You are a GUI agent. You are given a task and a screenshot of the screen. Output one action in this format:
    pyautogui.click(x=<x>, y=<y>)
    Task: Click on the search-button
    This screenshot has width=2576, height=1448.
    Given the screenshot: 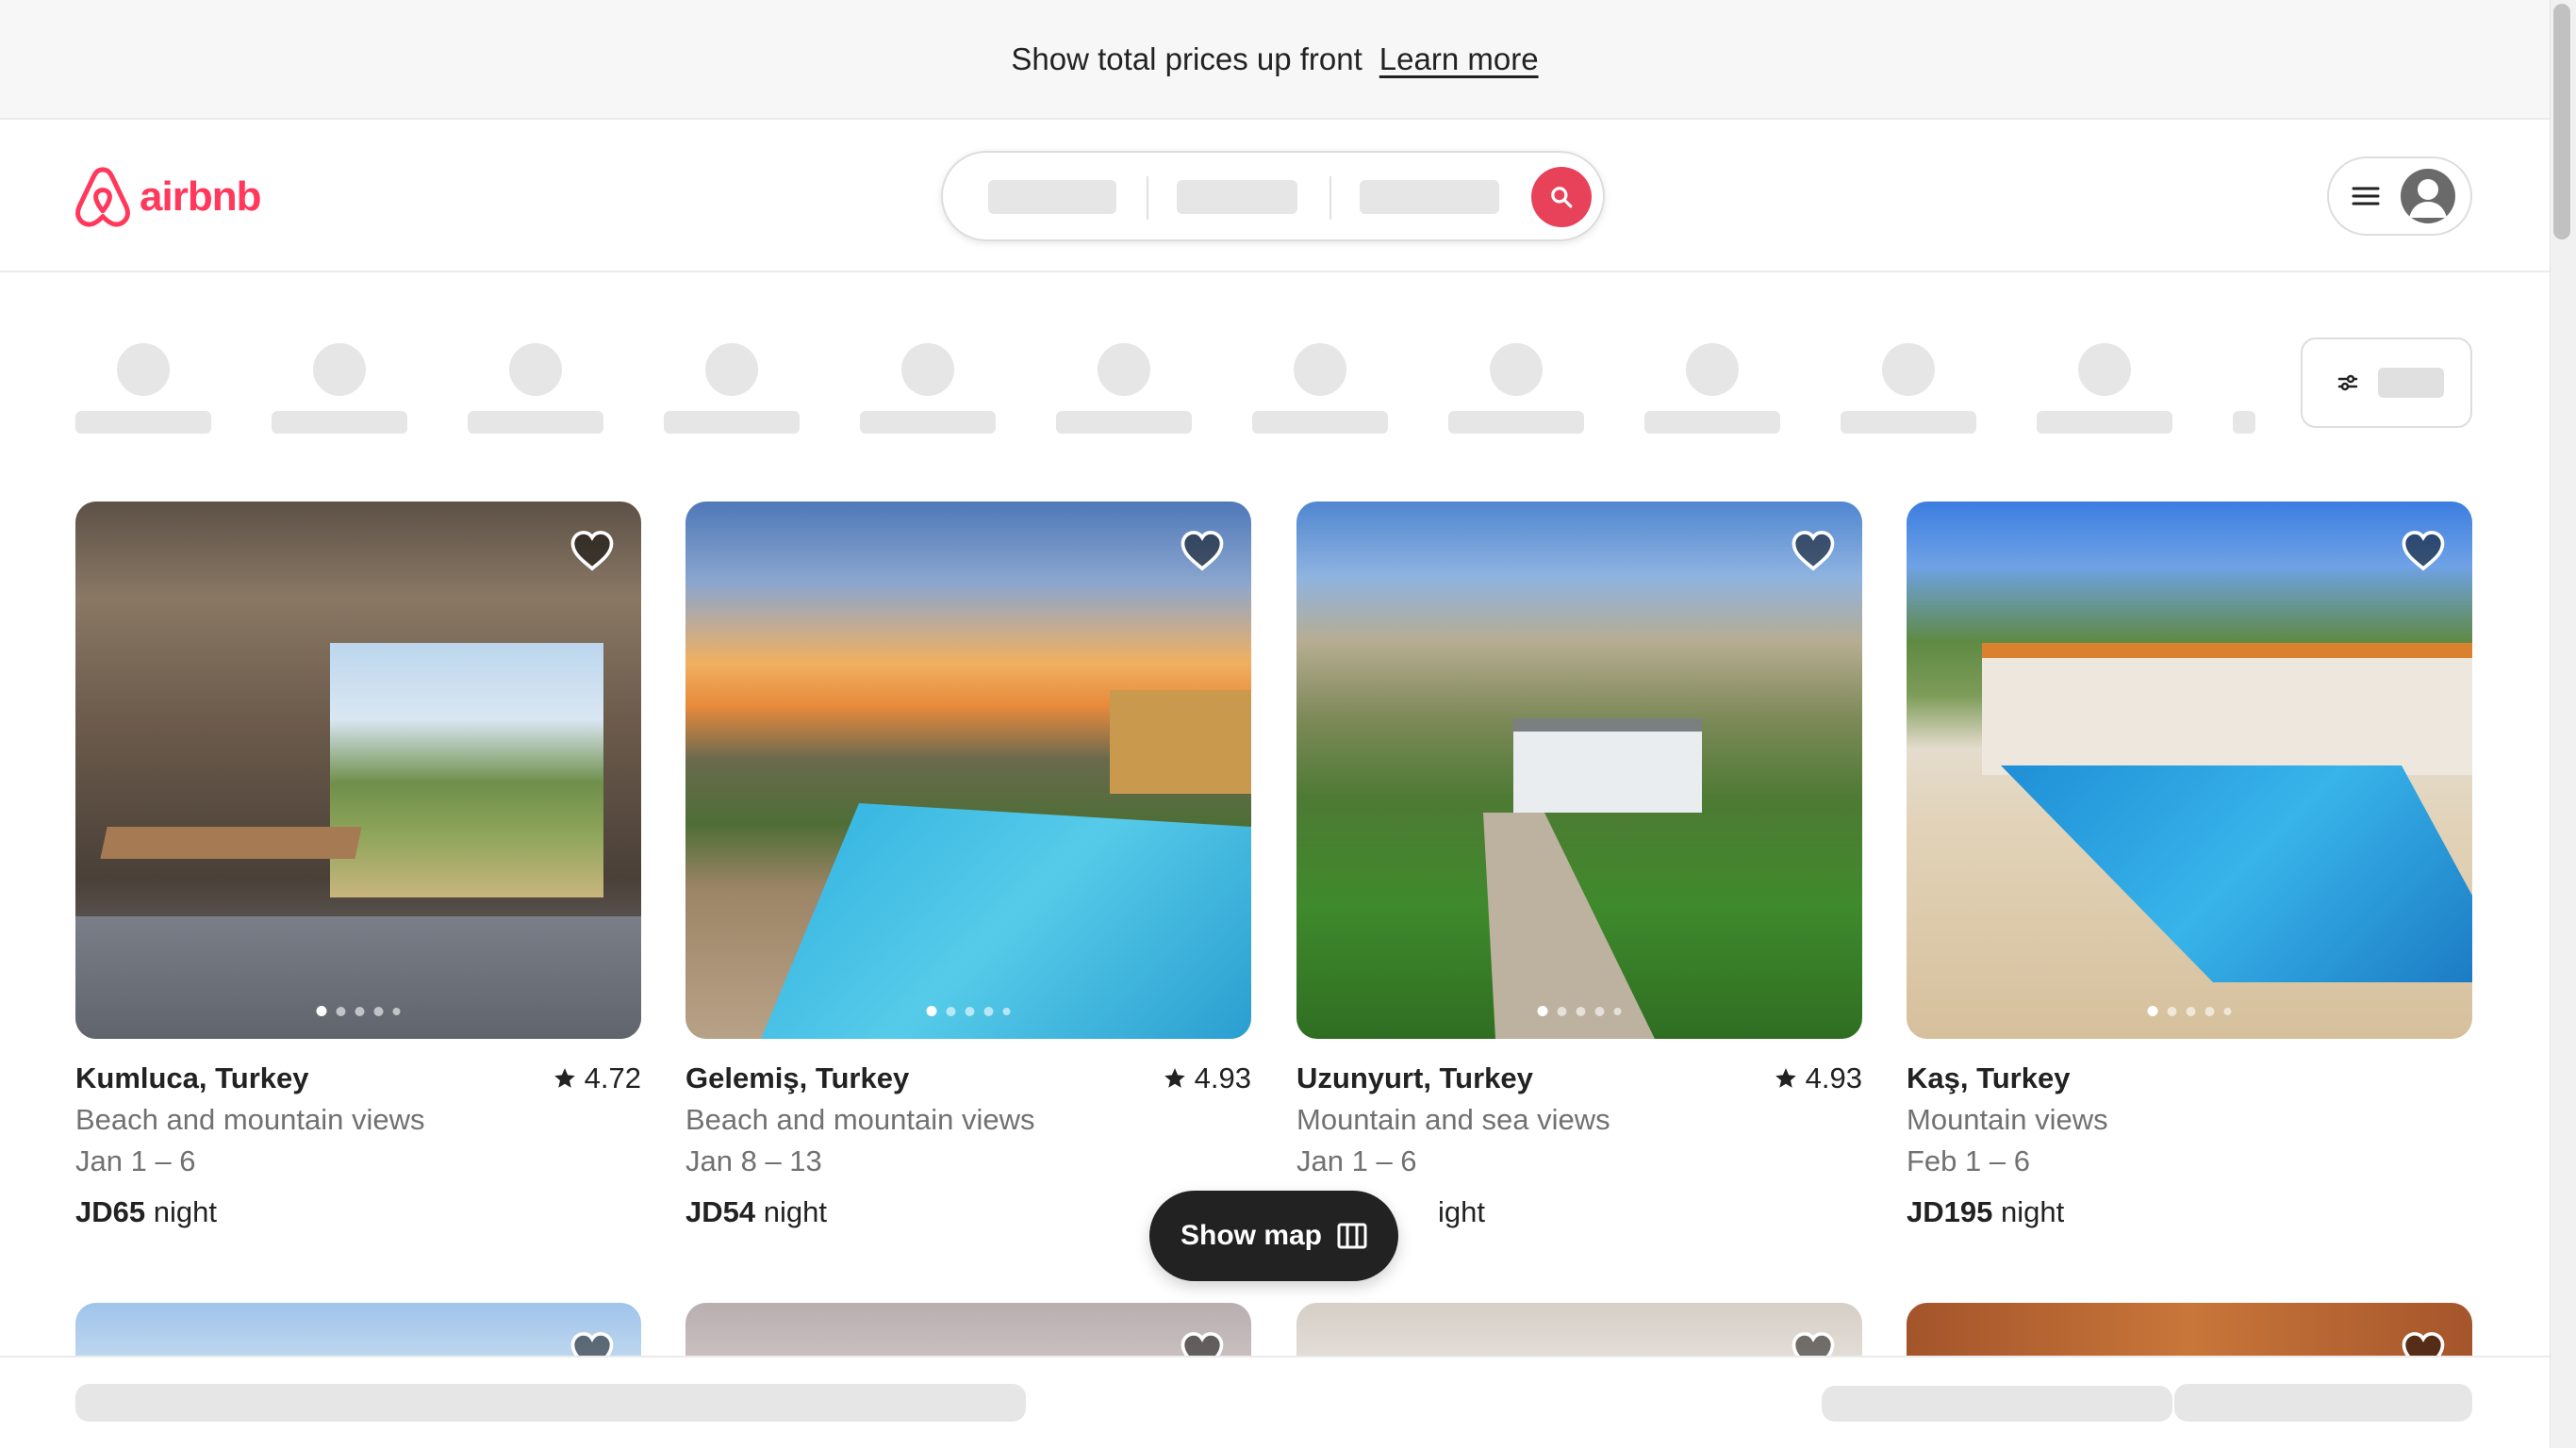 What is the action you would take?
    pyautogui.click(x=1561, y=197)
    